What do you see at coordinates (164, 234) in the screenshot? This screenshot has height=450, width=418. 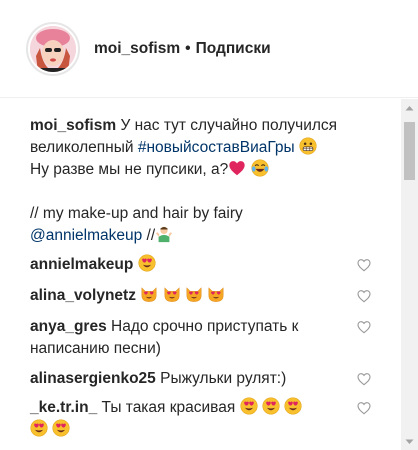 I see `person-shrugging-icon` at bounding box center [164, 234].